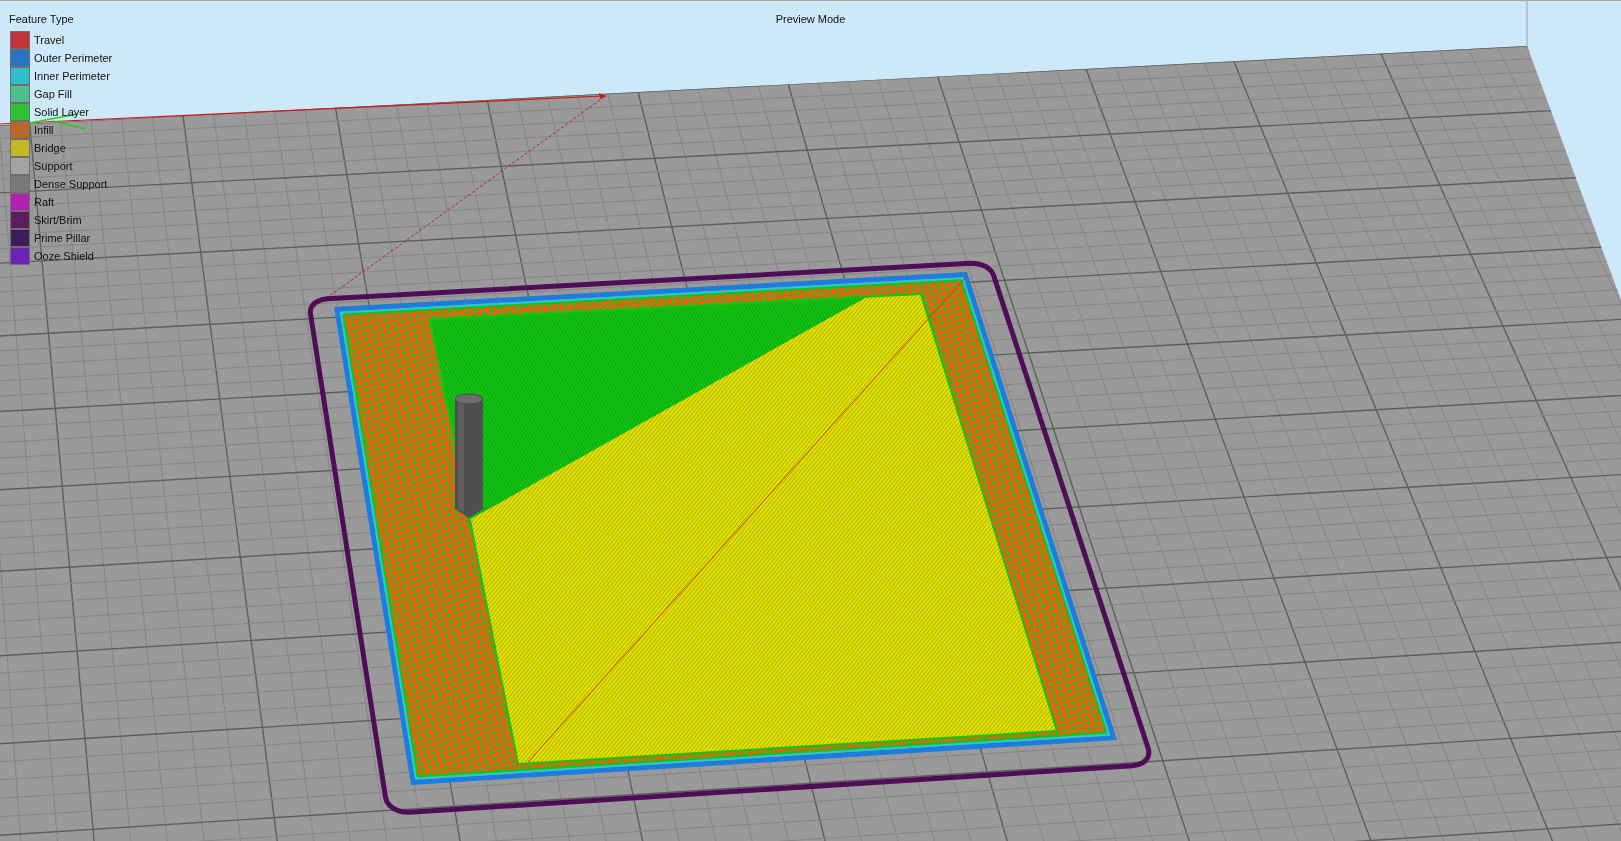 The width and height of the screenshot is (1621, 841). Describe the element at coordinates (50, 148) in the screenshot. I see `legend-label: Bridge` at that location.